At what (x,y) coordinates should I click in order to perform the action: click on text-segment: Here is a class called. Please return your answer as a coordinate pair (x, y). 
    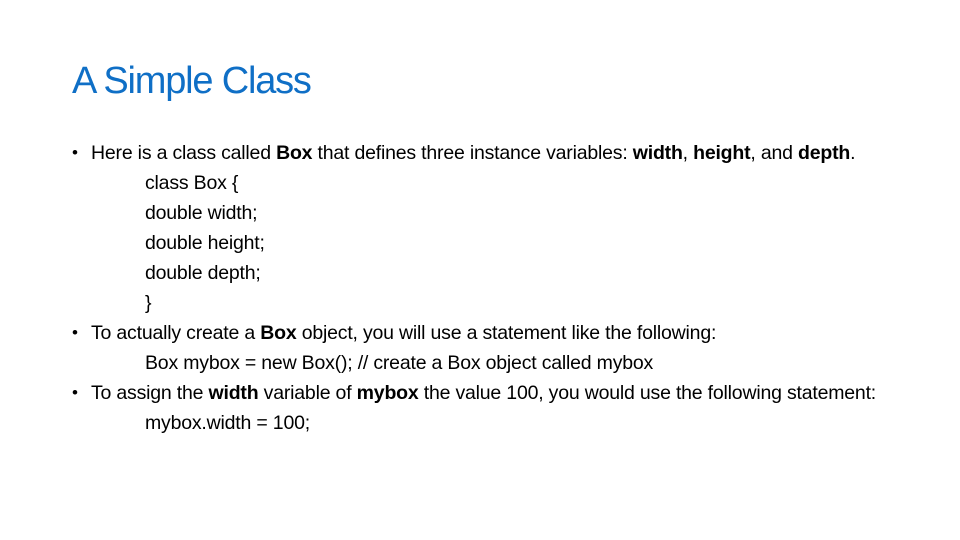
    Looking at the image, I should click on (184, 153).